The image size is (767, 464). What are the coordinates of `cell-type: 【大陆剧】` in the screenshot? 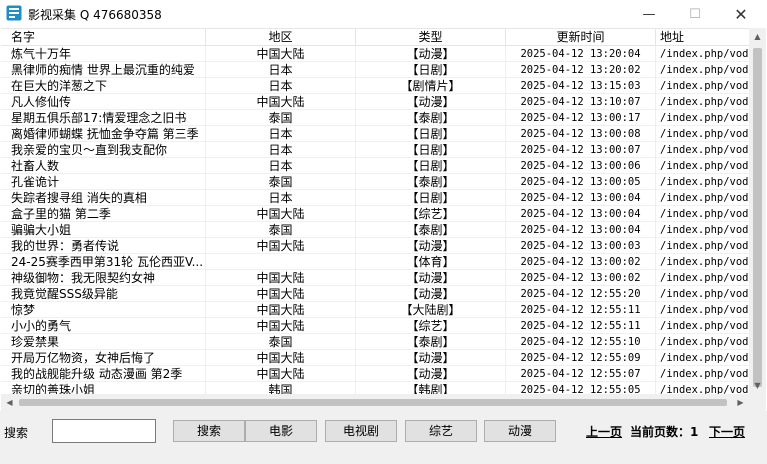 It's located at (431, 310).